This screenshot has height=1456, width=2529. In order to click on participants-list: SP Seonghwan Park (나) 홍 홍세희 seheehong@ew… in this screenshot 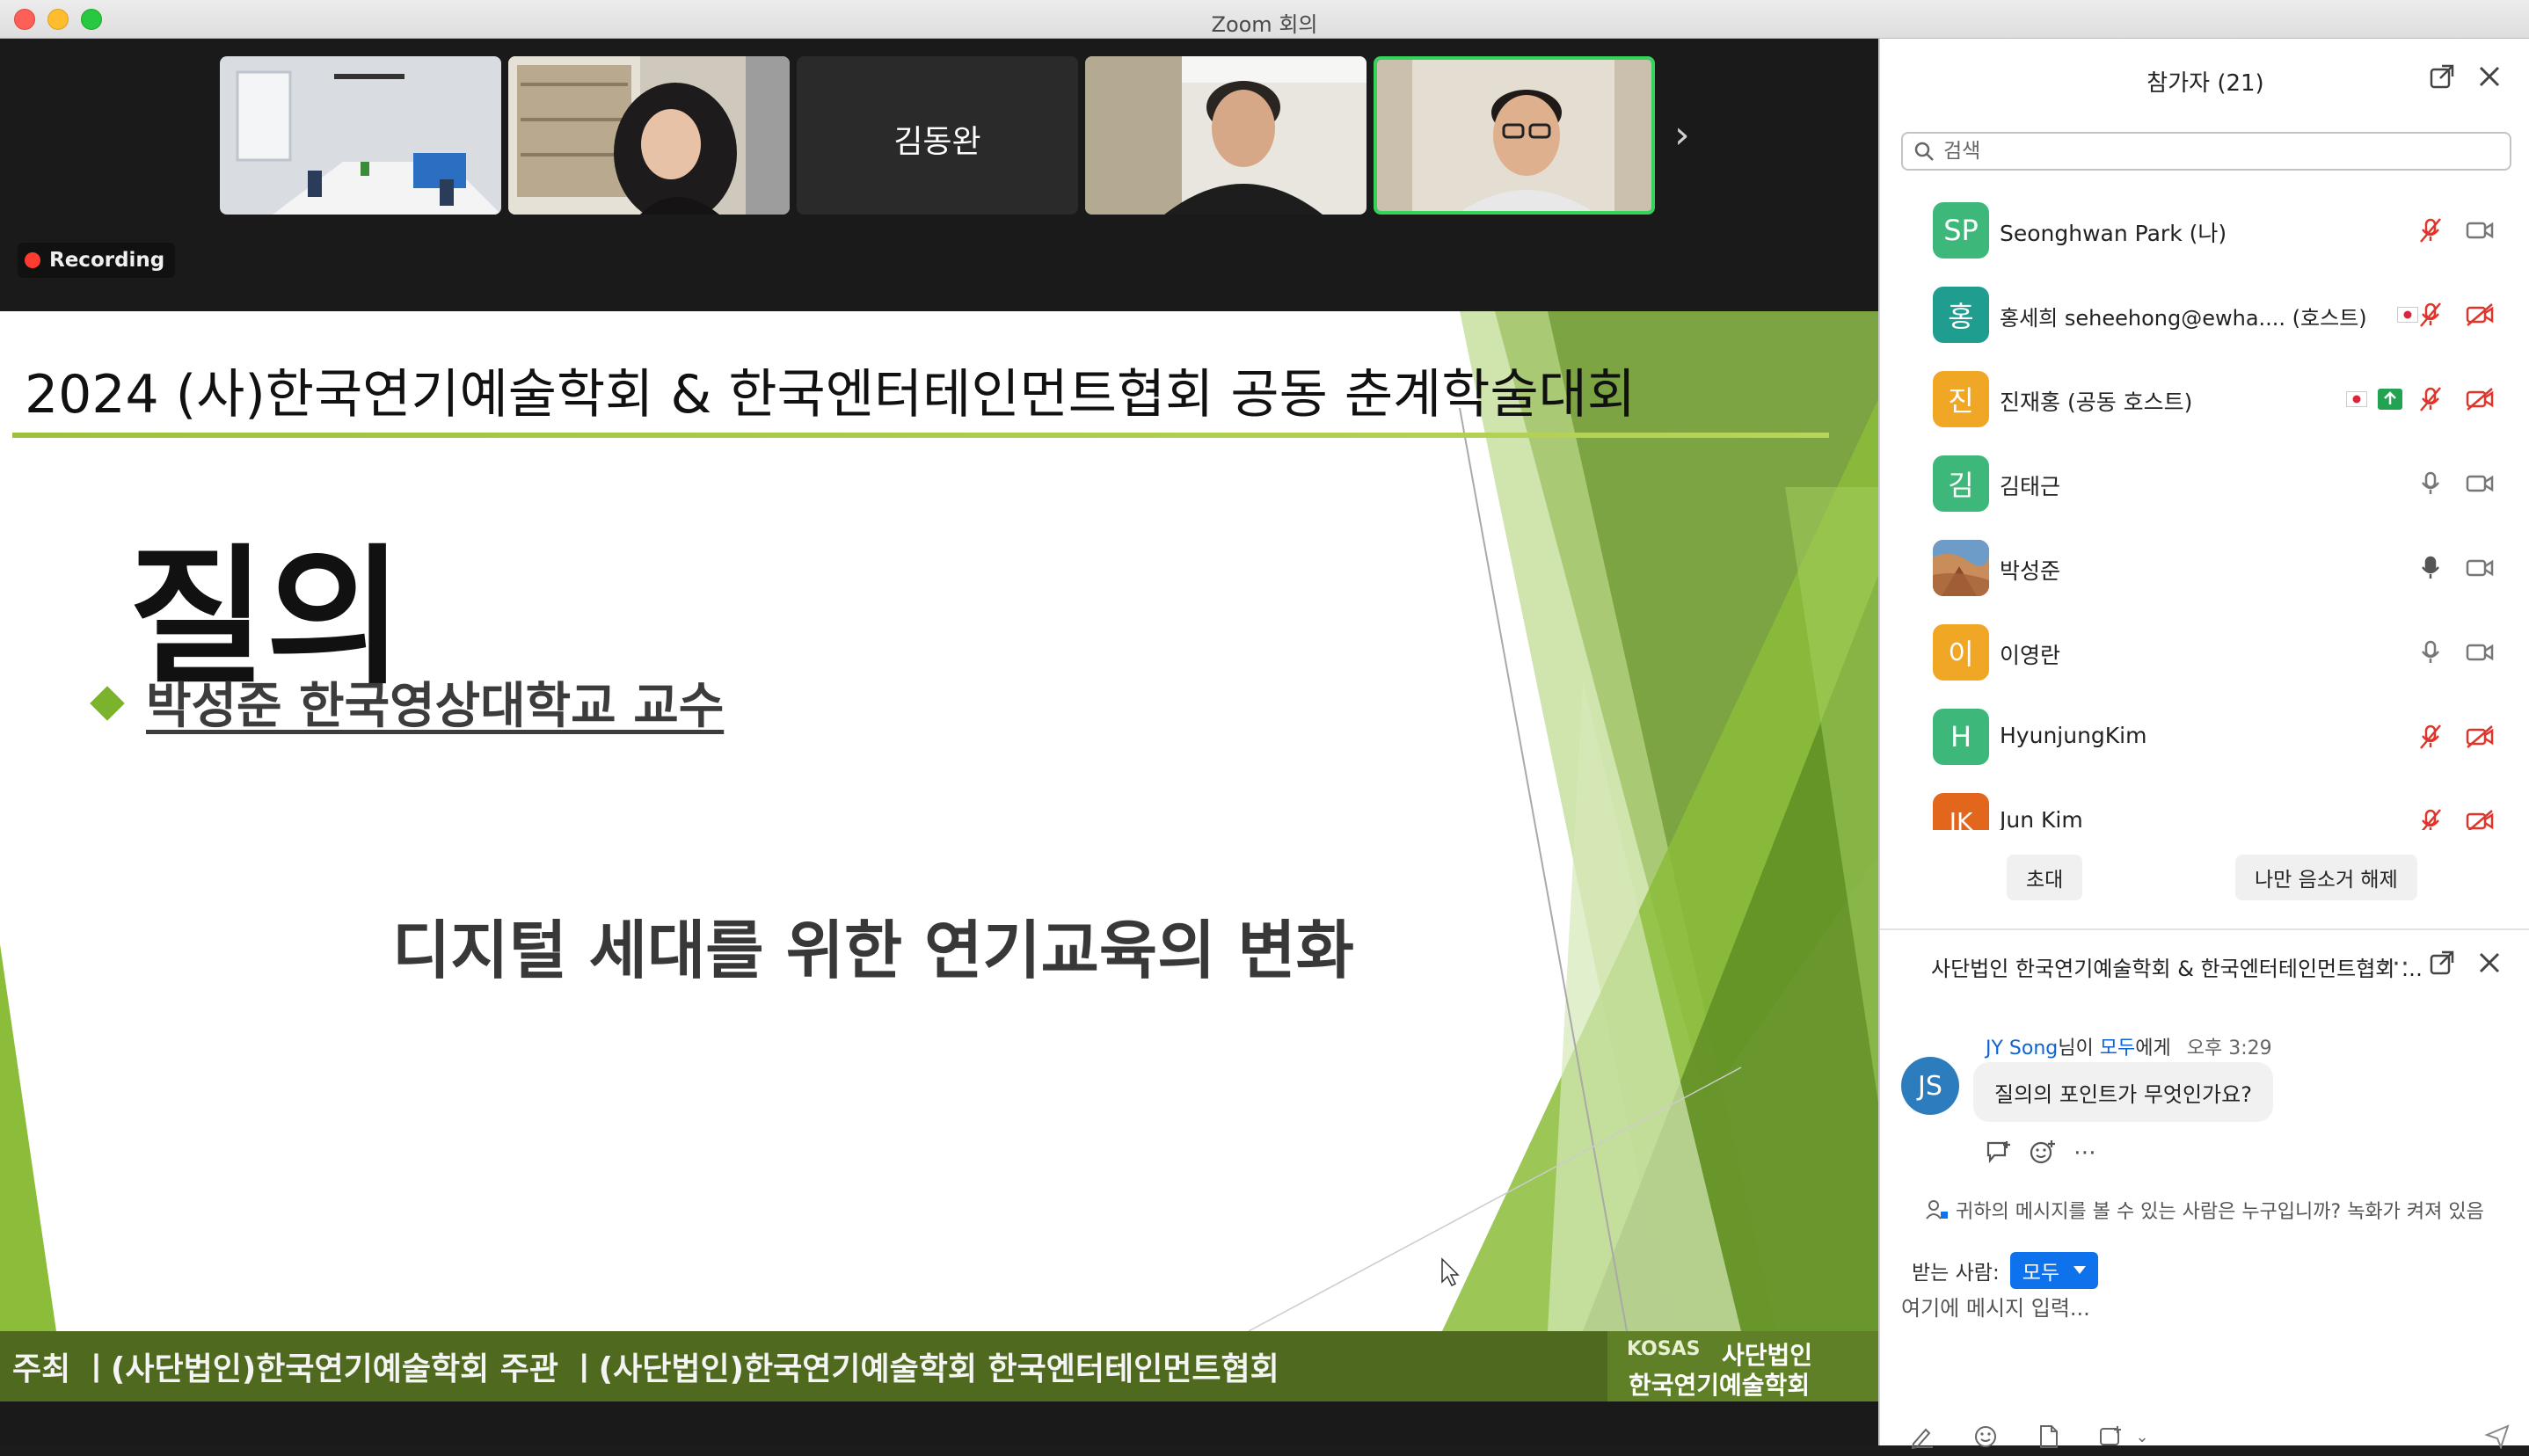, I will do `click(2204, 509)`.